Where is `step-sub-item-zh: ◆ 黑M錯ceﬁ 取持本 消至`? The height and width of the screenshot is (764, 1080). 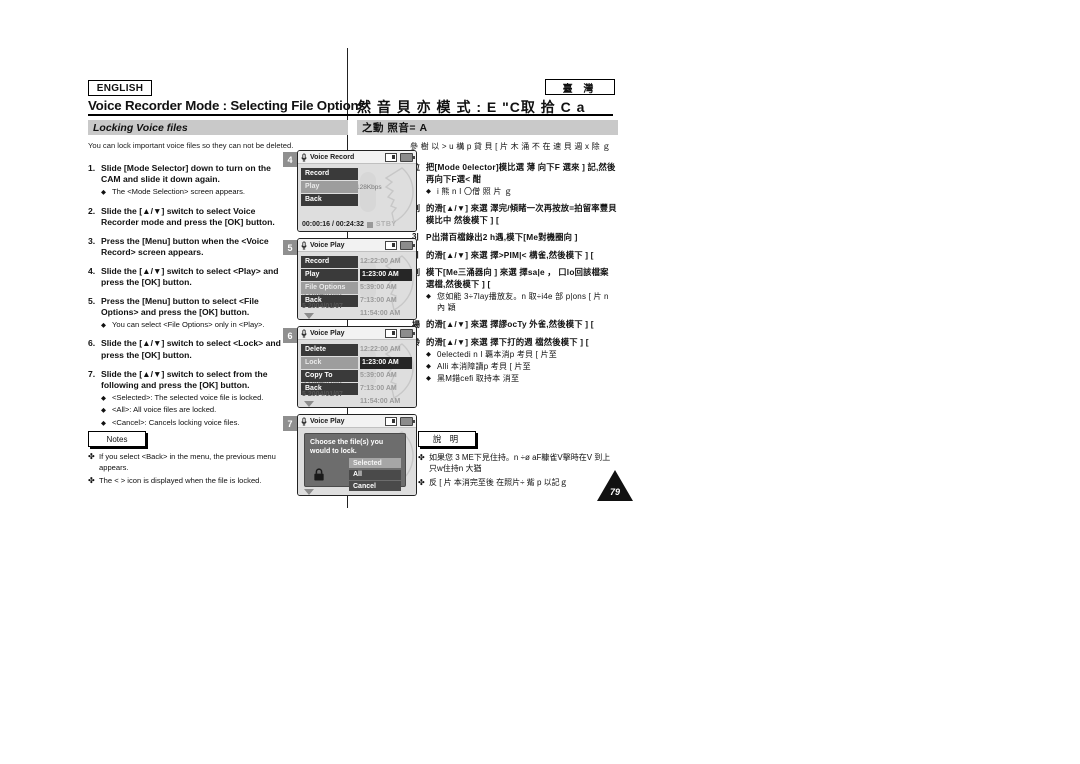 step-sub-item-zh: ◆ 黑M錯ceﬁ 取持本 消至 is located at coordinates (507, 378).